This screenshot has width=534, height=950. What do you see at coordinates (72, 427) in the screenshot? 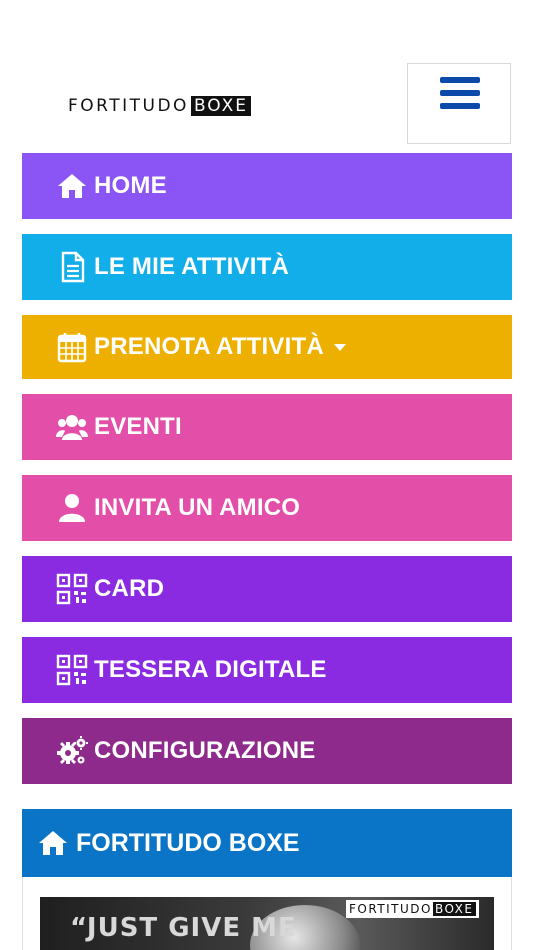
I see `users-icon` at bounding box center [72, 427].